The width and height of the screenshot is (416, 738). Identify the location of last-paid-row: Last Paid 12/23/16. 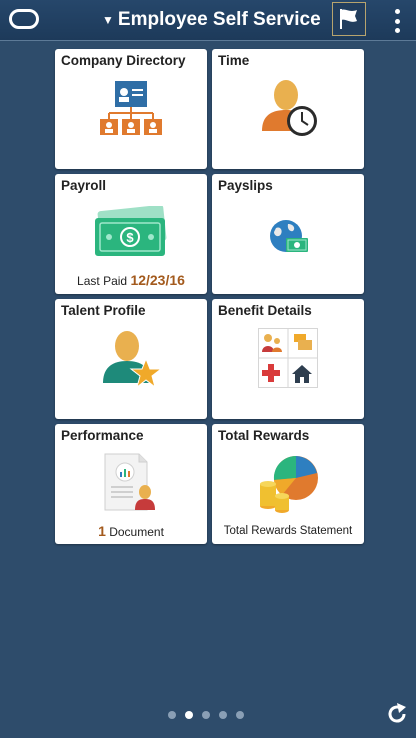
(131, 280).